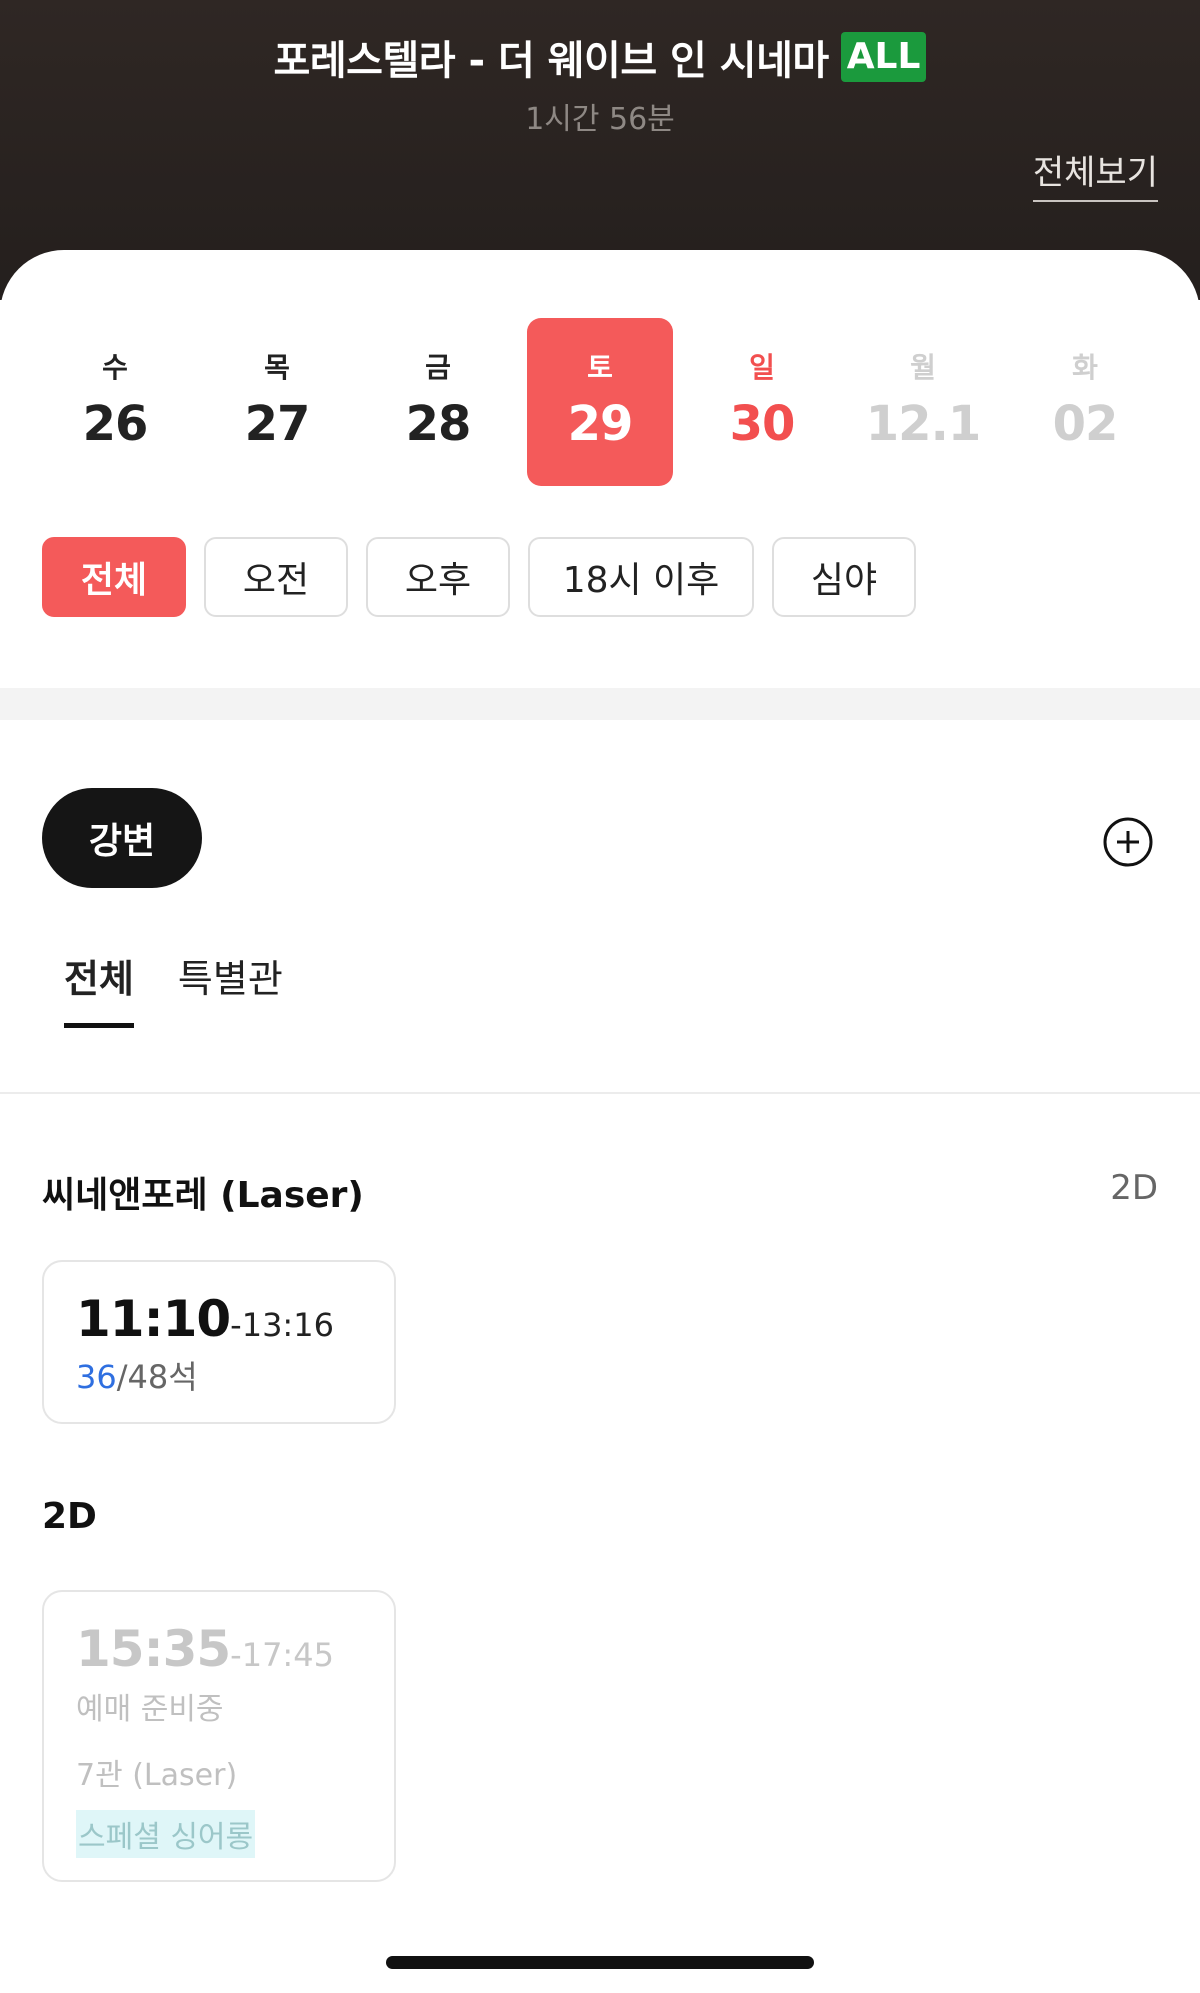 The width and height of the screenshot is (1200, 1993). Describe the element at coordinates (762, 367) in the screenshot. I see `date-weekday: 일` at that location.